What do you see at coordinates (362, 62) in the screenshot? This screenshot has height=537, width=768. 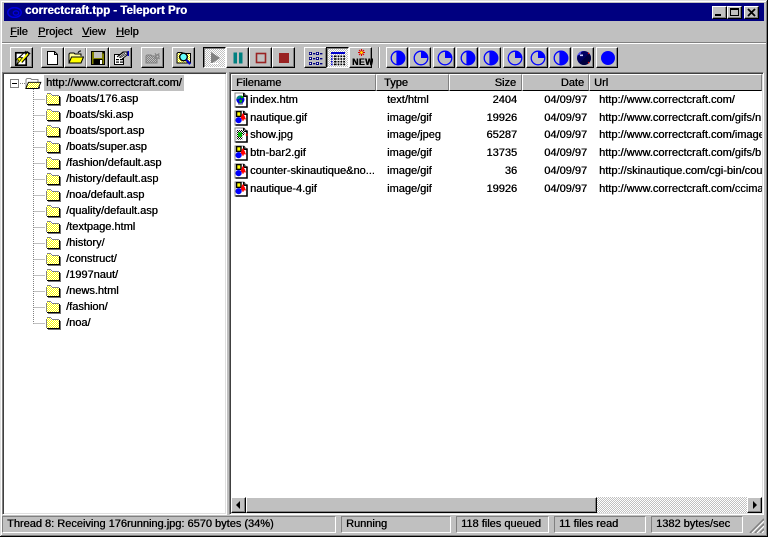 I see `svg-text: NEW` at bounding box center [362, 62].